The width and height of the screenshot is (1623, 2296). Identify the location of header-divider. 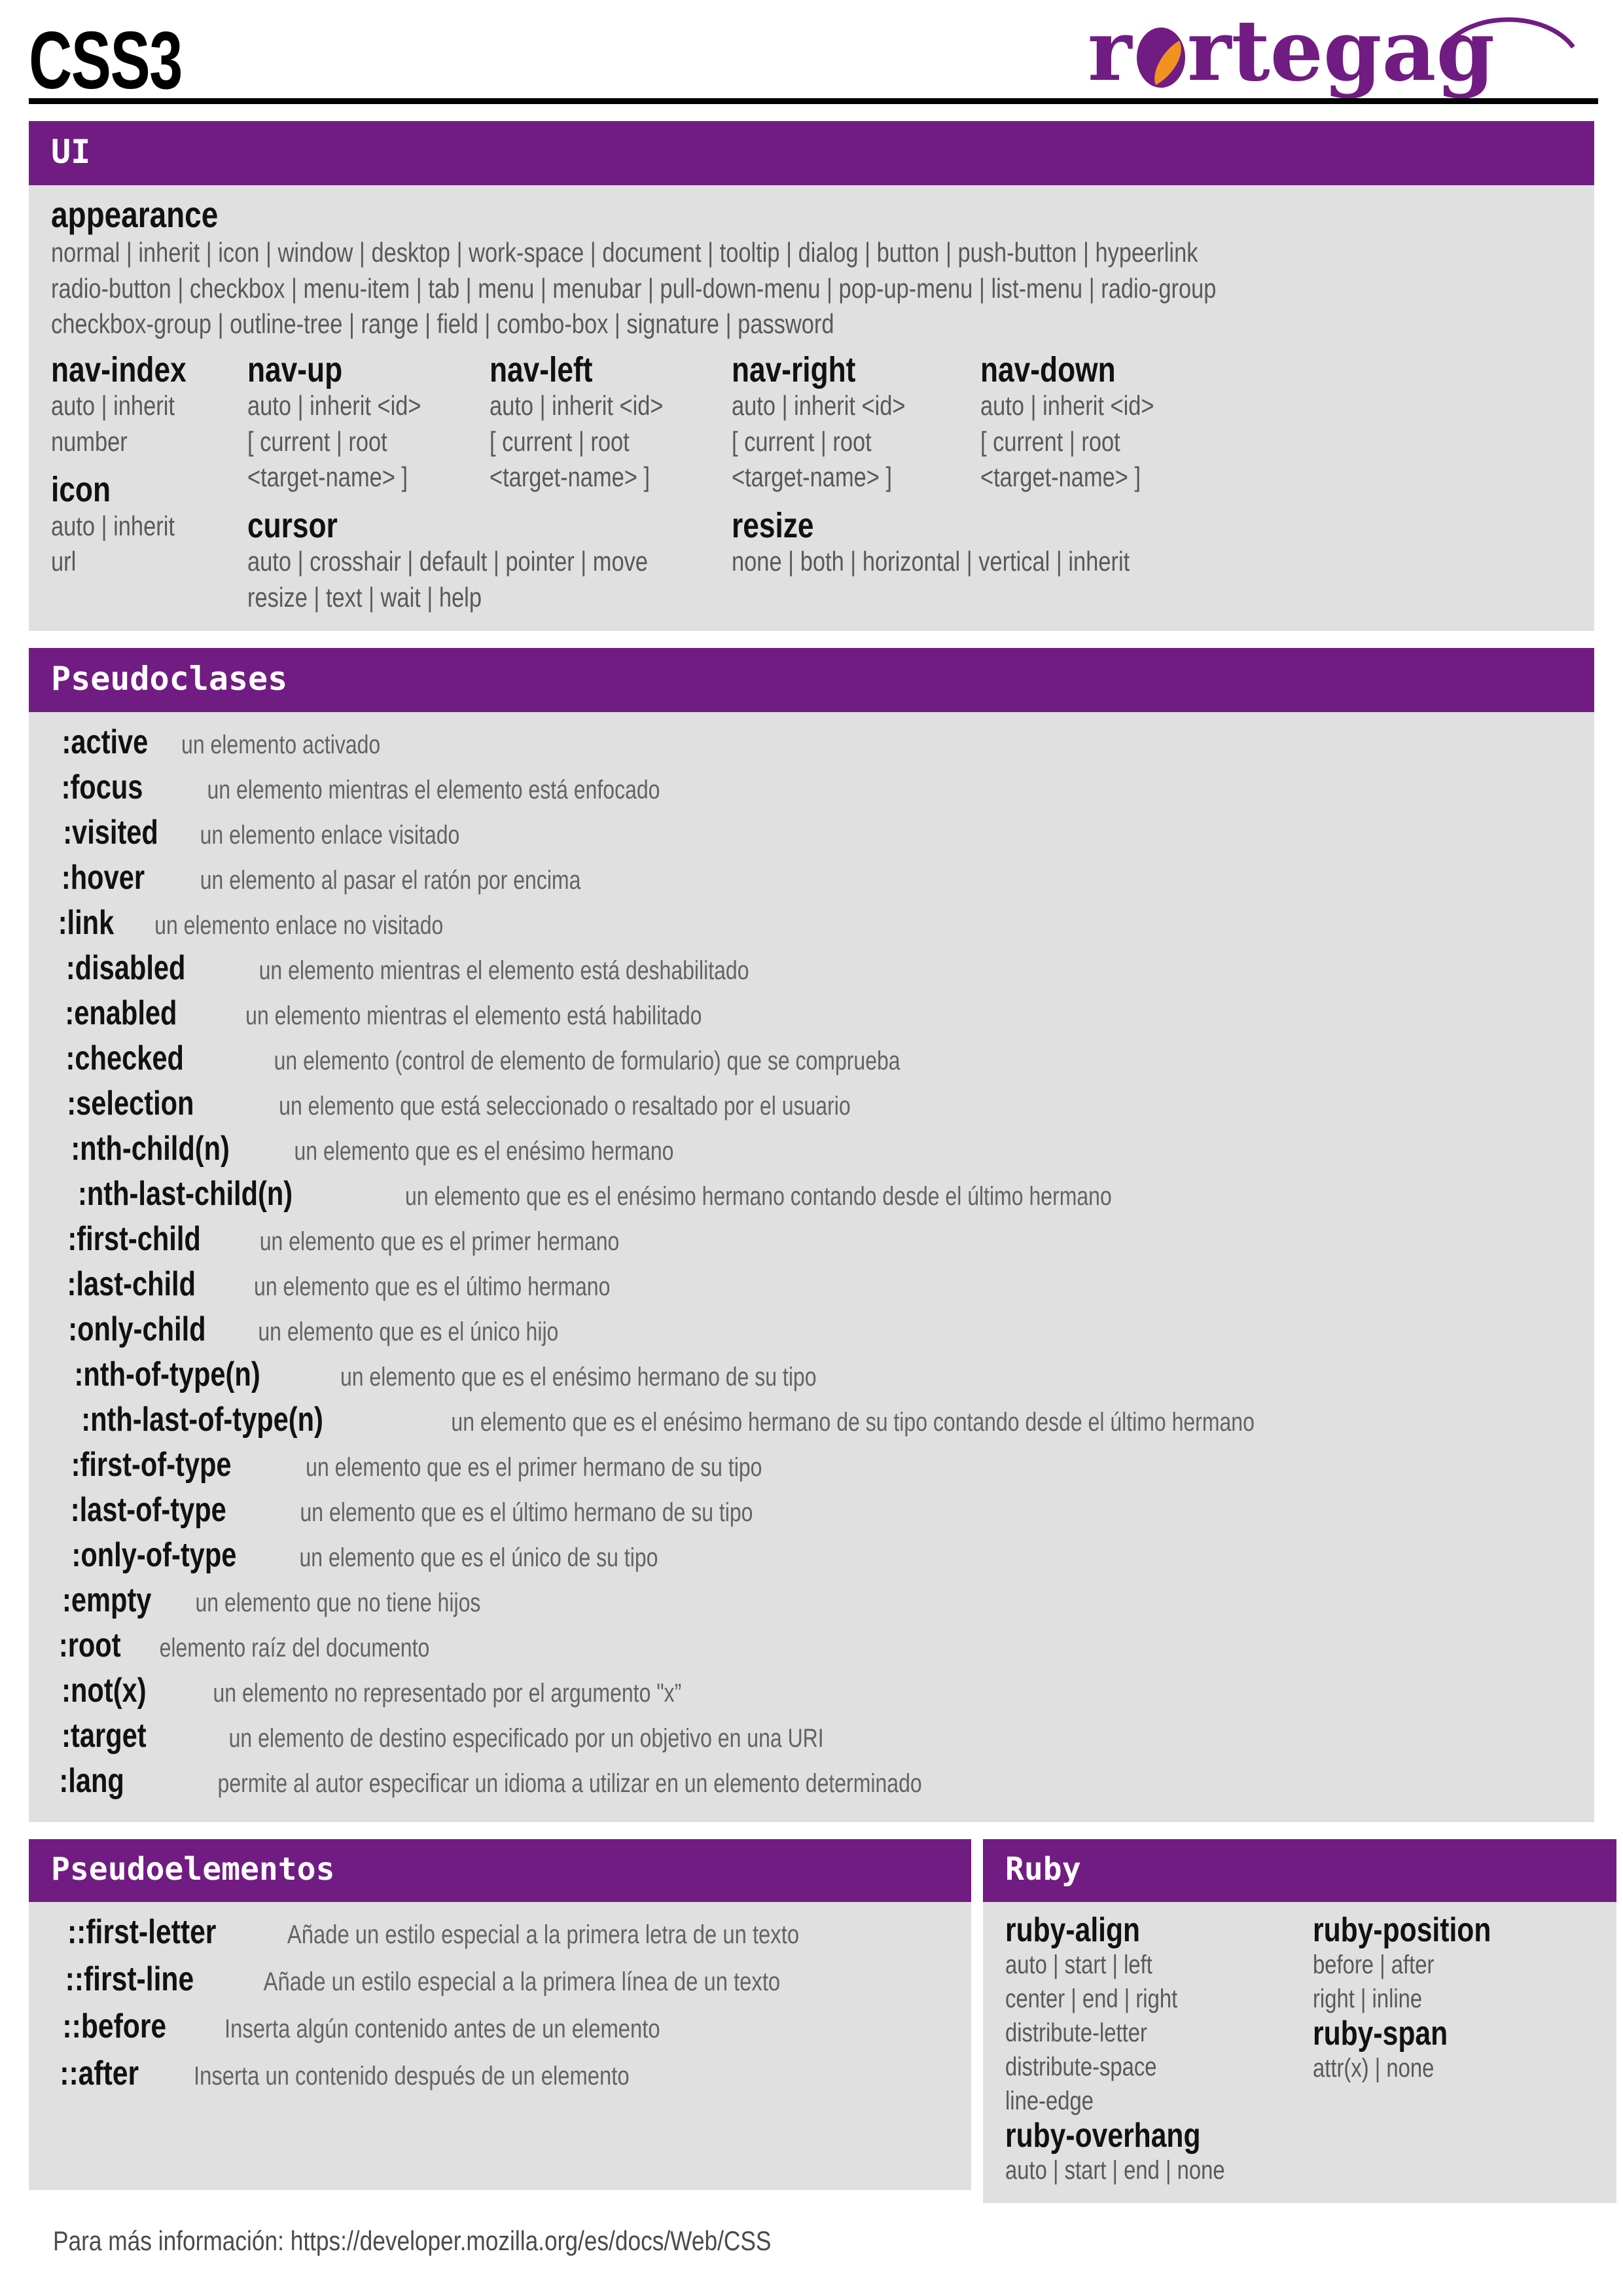
(813, 101).